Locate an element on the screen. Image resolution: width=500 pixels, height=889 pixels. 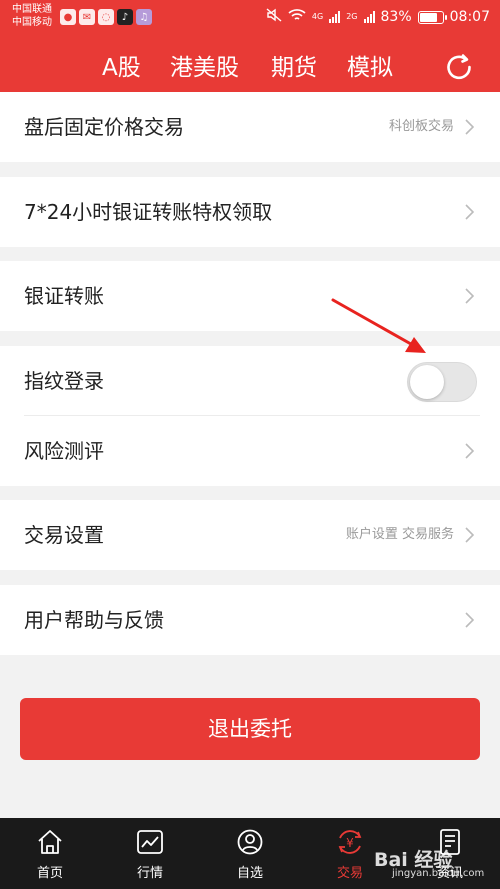
status-right: 4G 2G 83% 08:07 is located at coordinates (378, 17).